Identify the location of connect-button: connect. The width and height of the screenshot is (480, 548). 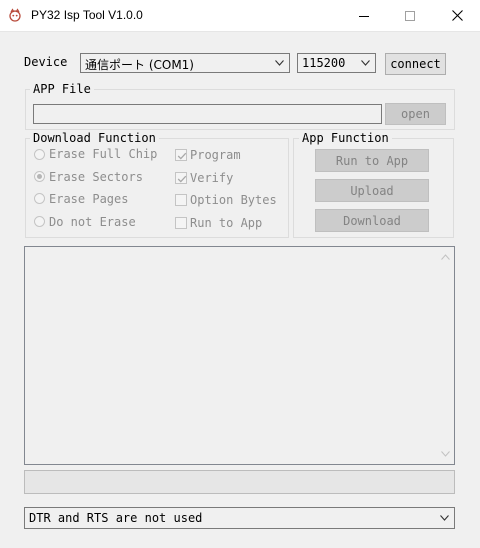
(415, 64).